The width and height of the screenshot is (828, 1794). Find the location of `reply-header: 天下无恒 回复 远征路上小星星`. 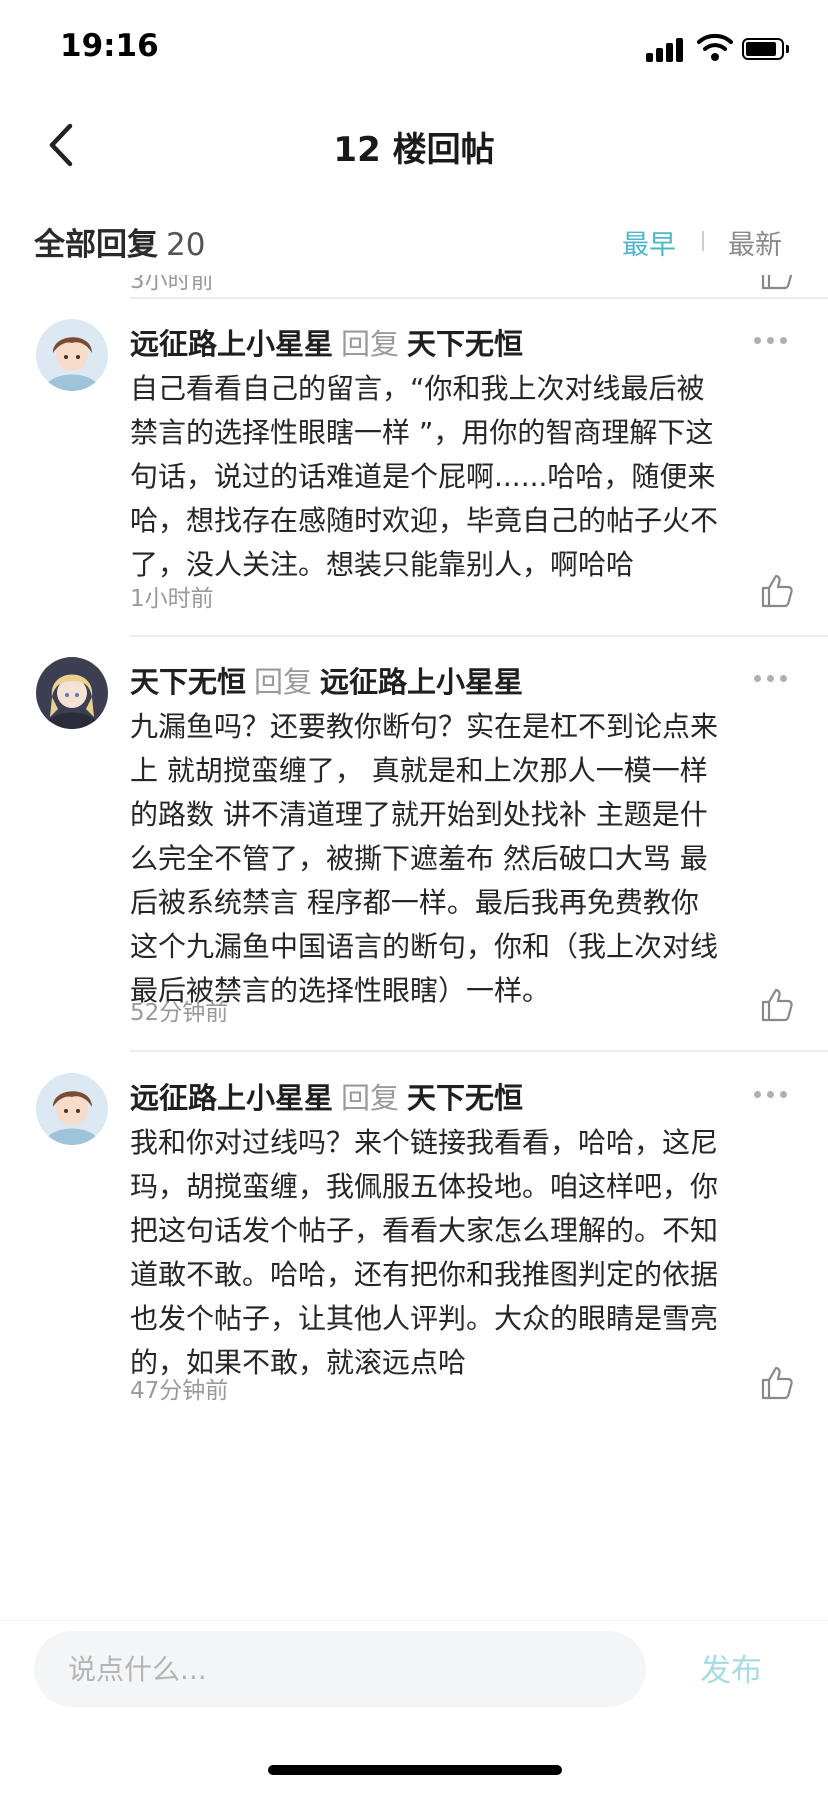

reply-header: 天下无恒 回复 远征路上小星星 is located at coordinates (326, 680).